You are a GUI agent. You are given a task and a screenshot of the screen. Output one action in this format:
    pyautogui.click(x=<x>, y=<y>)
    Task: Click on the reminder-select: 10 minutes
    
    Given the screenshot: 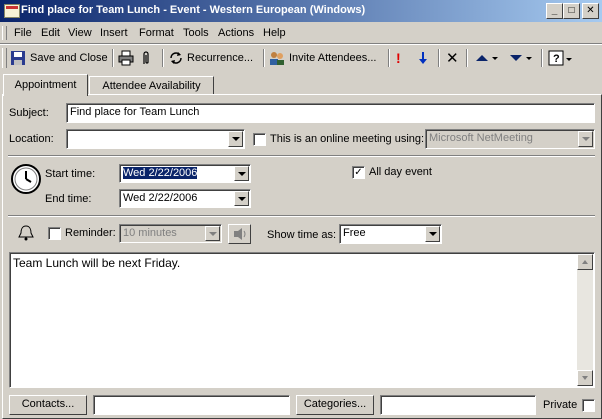 What is the action you would take?
    pyautogui.click(x=170, y=233)
    